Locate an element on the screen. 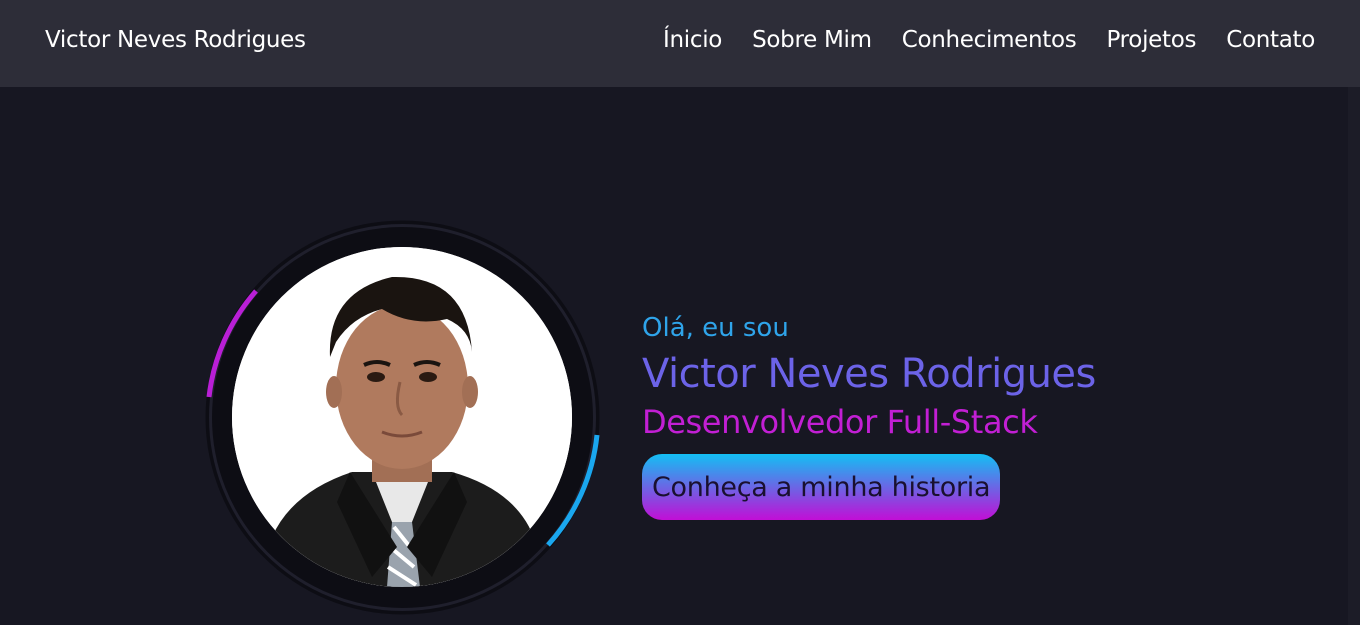  brand-name: Victor Neves Rodrigues is located at coordinates (175, 40).